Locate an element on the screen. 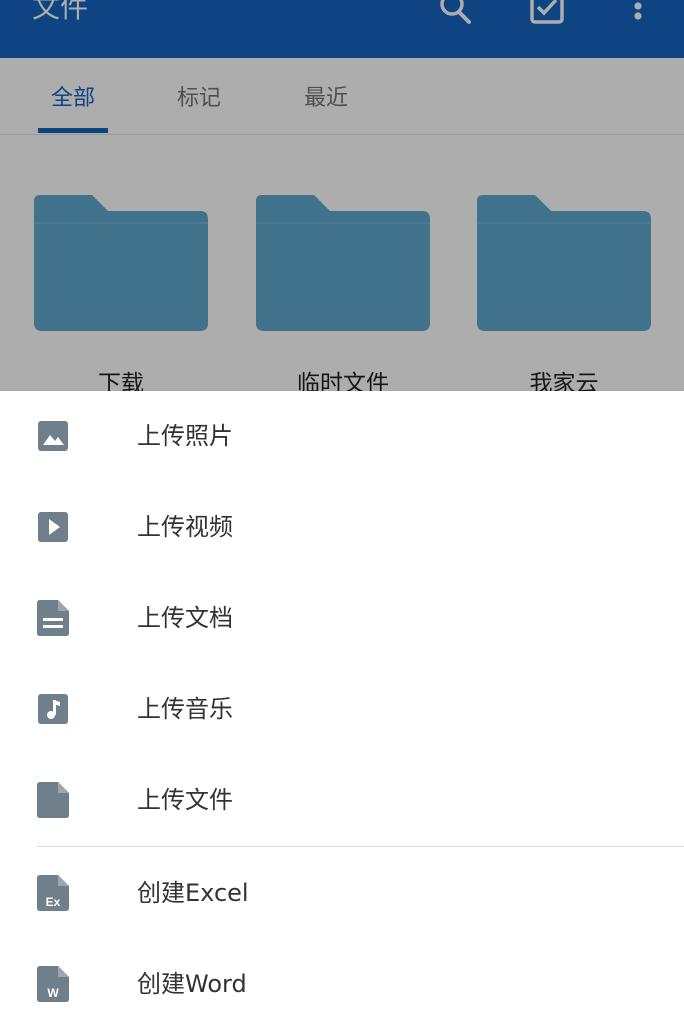  excel-badge-text: Ex is located at coordinates (53, 902).